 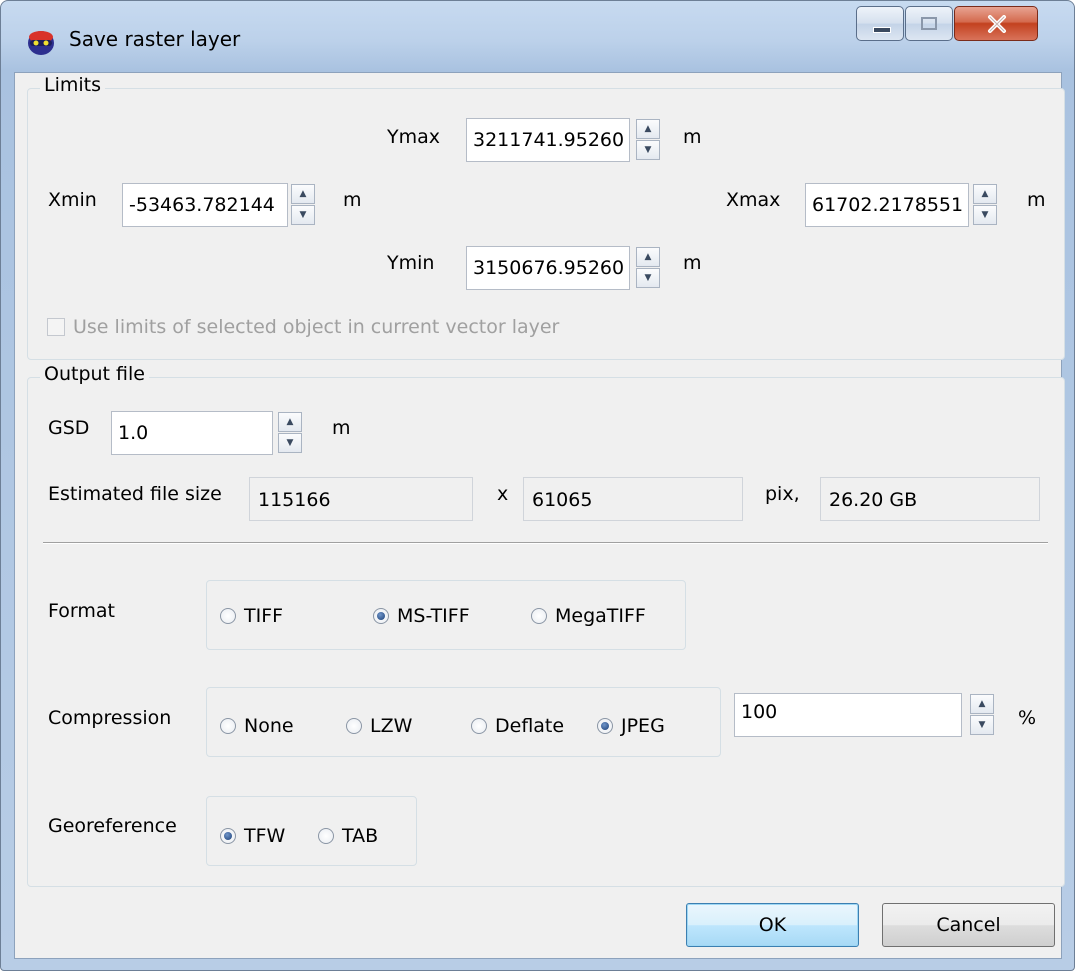 I want to click on window-title: Save raster layer, so click(x=155, y=39).